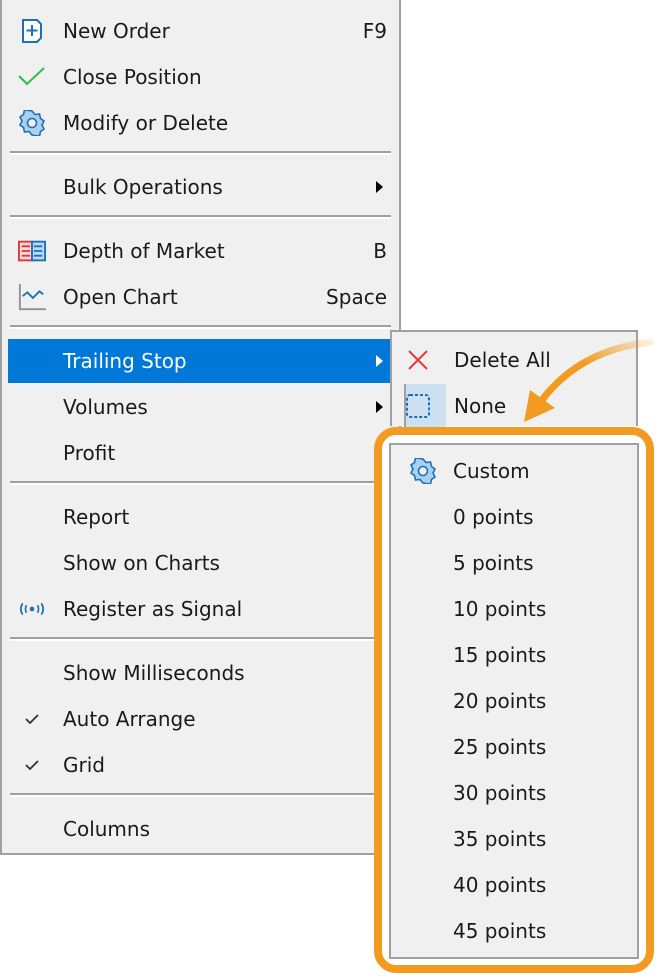 Image resolution: width=658 pixels, height=978 pixels. What do you see at coordinates (480, 406) in the screenshot?
I see `menu-item-label: None` at bounding box center [480, 406].